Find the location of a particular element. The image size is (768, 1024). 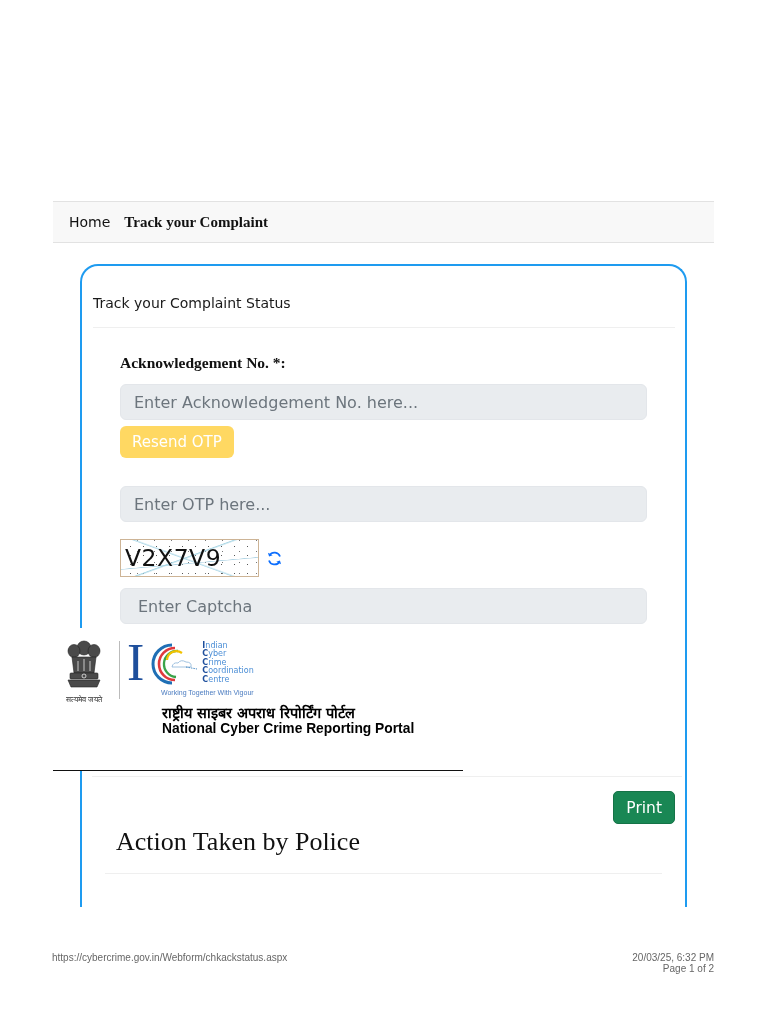

field-label: Acknowledgement No. *: is located at coordinates (203, 363).